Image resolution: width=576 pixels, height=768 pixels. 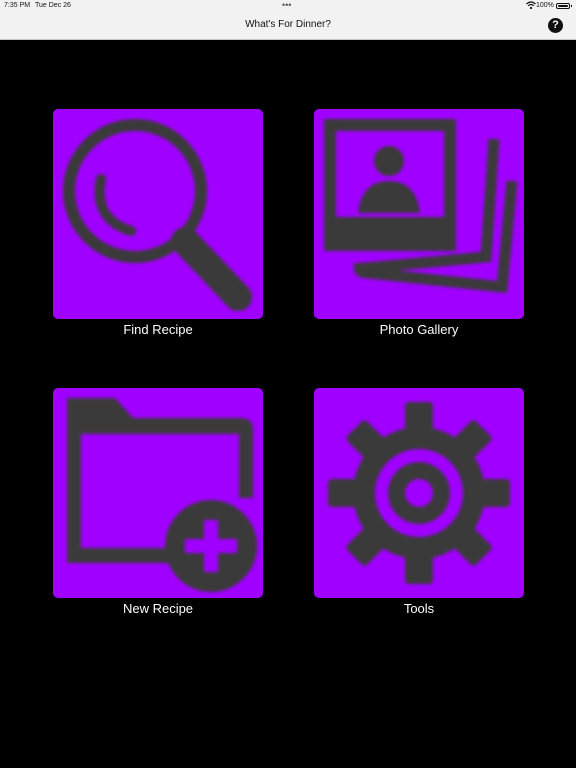 I want to click on wifi-icon, so click(x=531, y=5).